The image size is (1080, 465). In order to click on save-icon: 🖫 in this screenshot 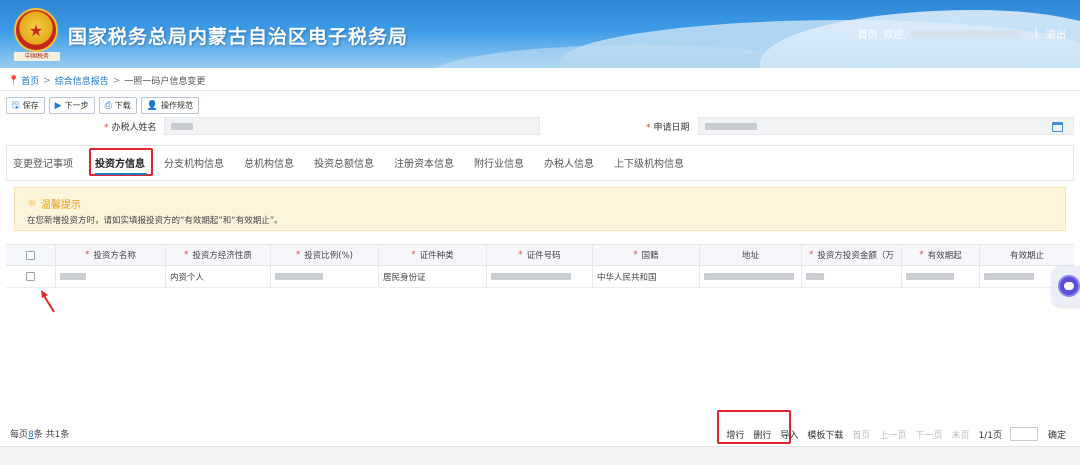, I will do `click(16, 105)`.